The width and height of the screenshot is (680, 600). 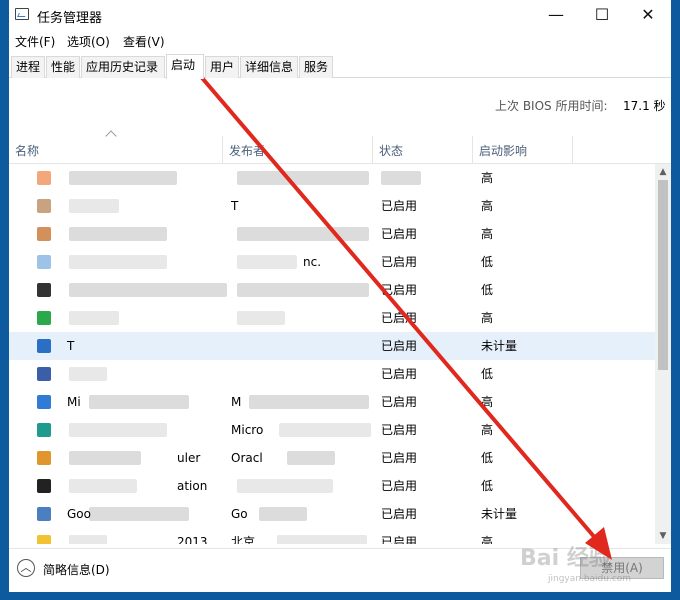 I want to click on table-row: T 已启用 未计量, so click(x=332, y=346).